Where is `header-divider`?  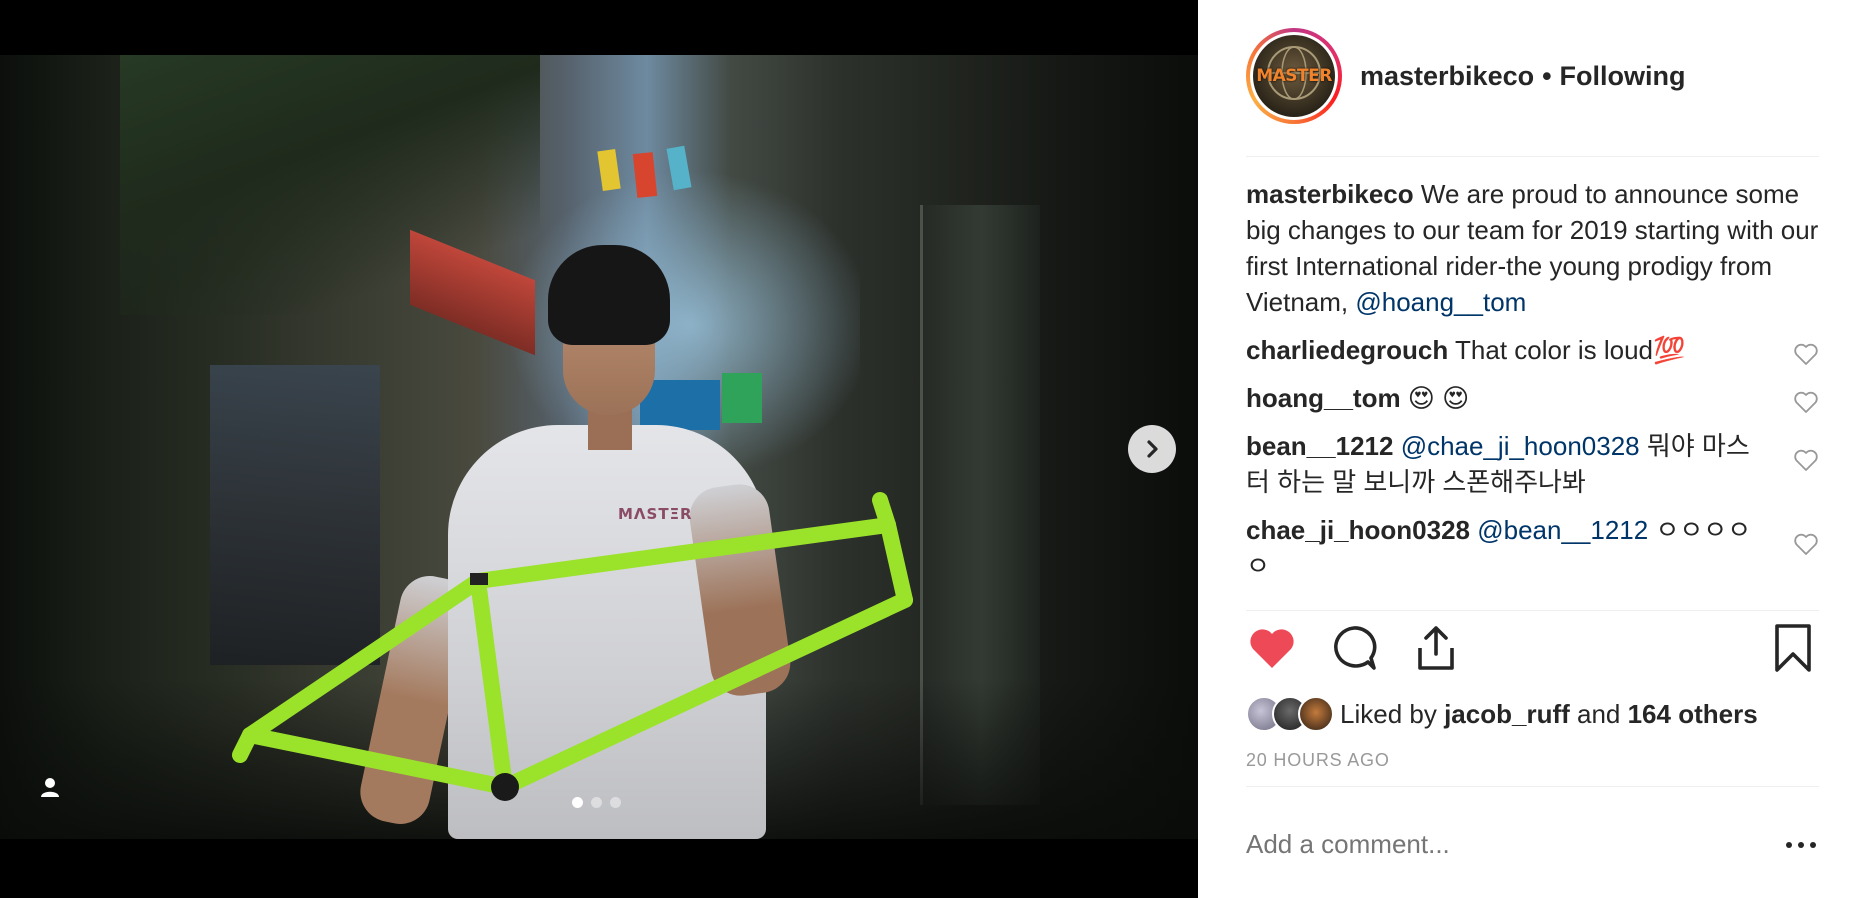 header-divider is located at coordinates (1532, 156).